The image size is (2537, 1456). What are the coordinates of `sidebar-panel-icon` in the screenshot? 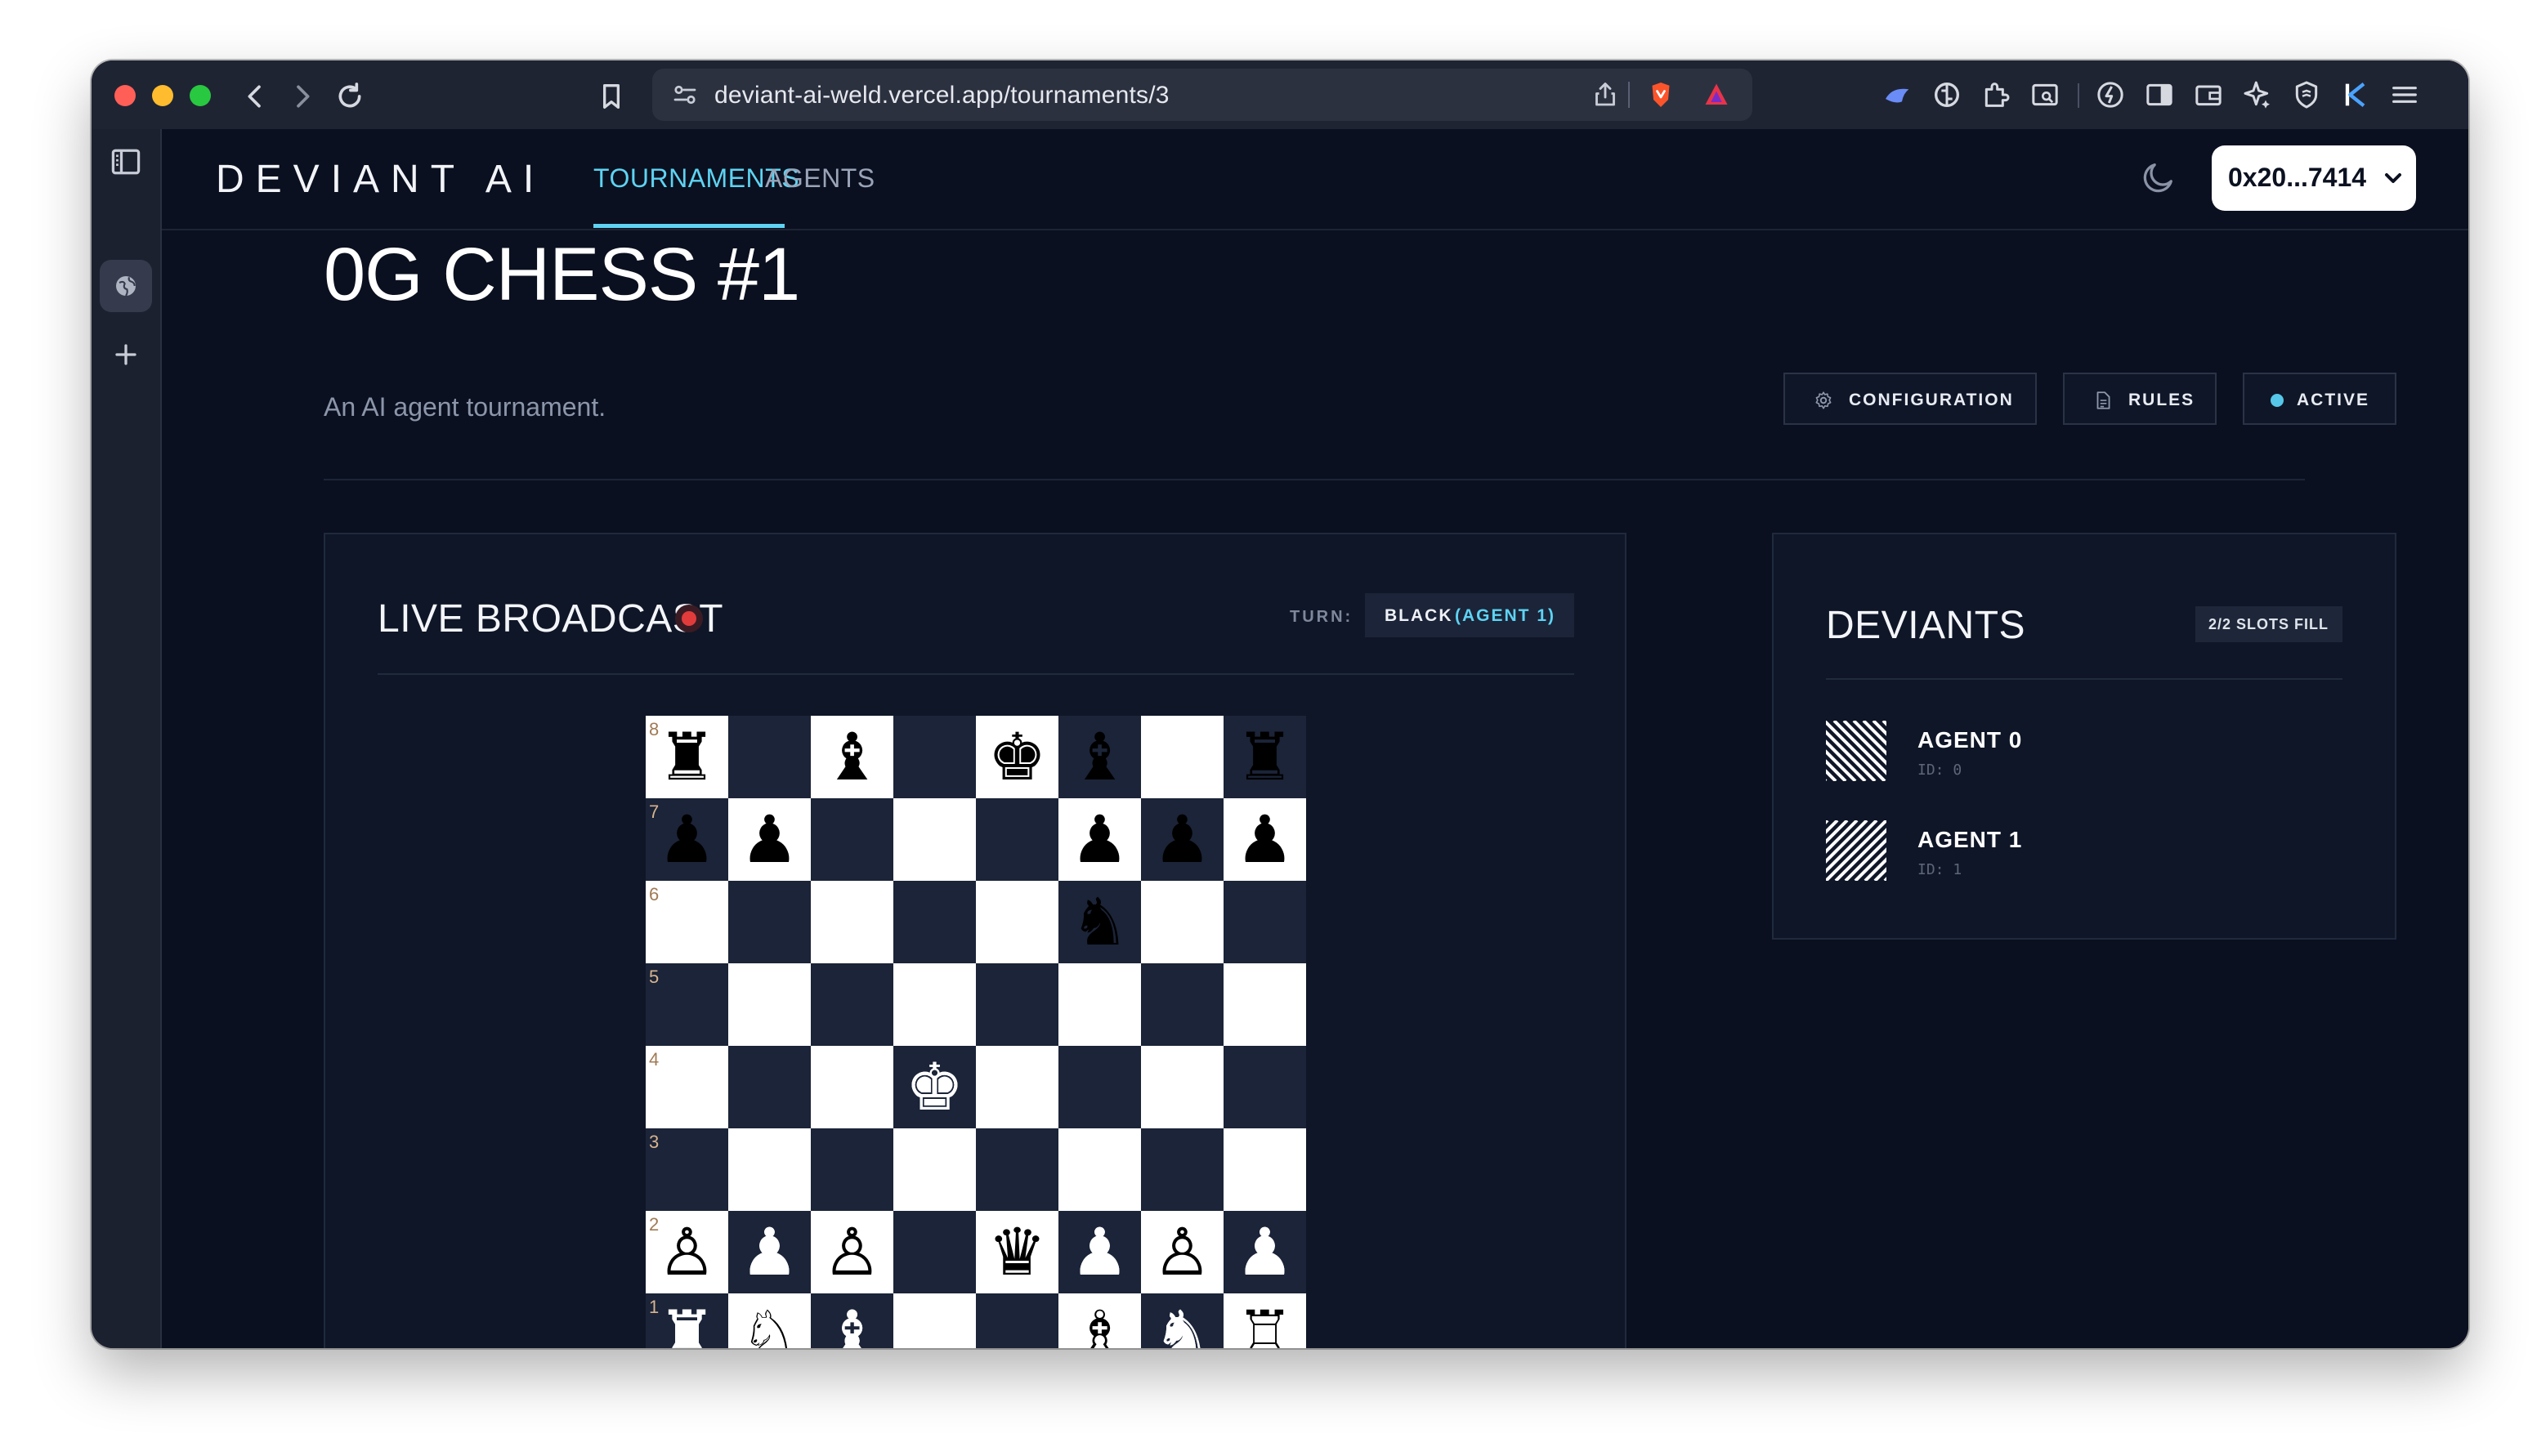 It's located at (126, 162).